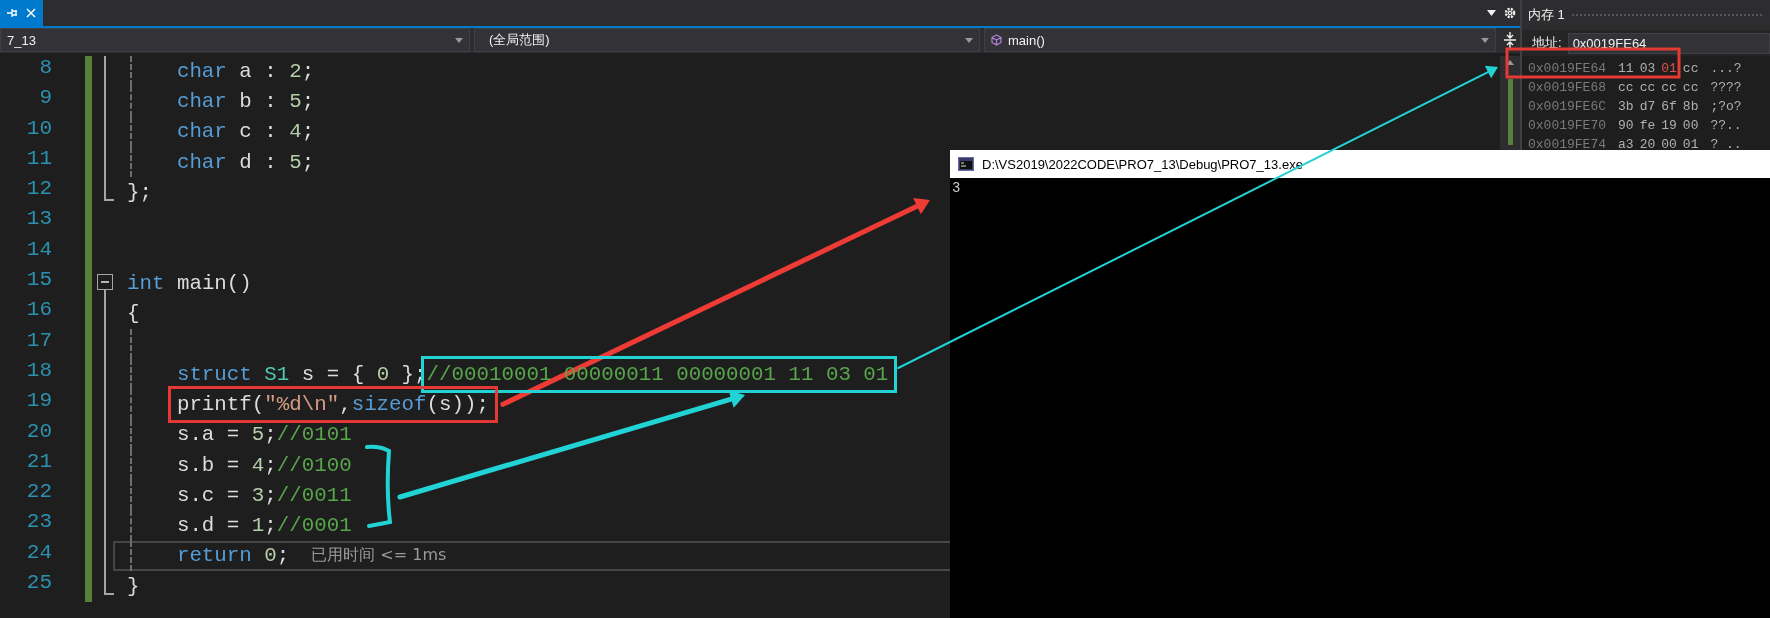 Image resolution: width=1770 pixels, height=618 pixels. Describe the element at coordinates (39, 523) in the screenshot. I see `line-number: 23` at that location.